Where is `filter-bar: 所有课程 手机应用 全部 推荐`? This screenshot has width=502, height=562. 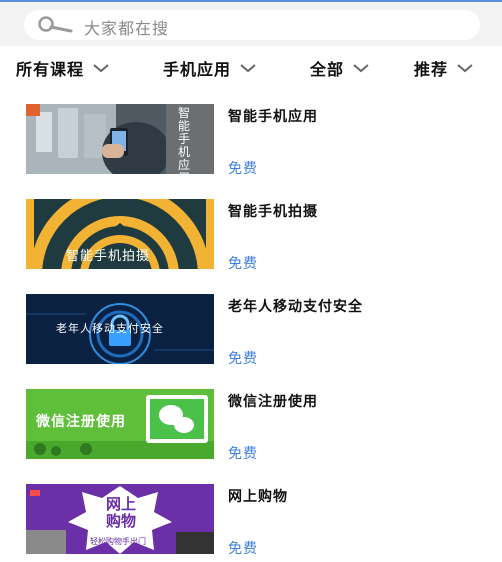 filter-bar: 所有课程 手机应用 全部 推荐 is located at coordinates (251, 67).